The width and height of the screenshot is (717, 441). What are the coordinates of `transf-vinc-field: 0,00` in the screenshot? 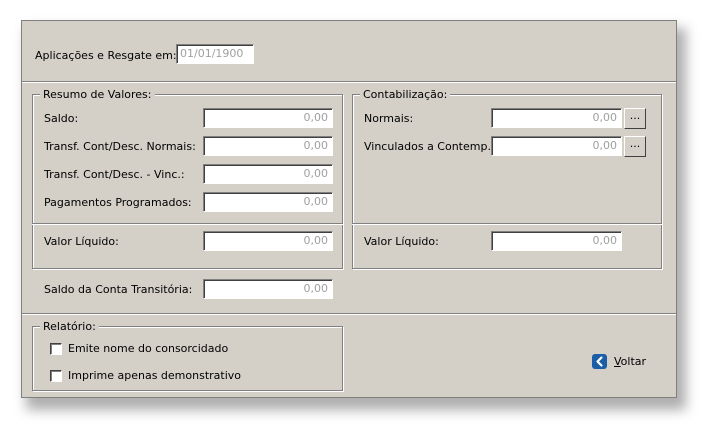 It's located at (268, 174).